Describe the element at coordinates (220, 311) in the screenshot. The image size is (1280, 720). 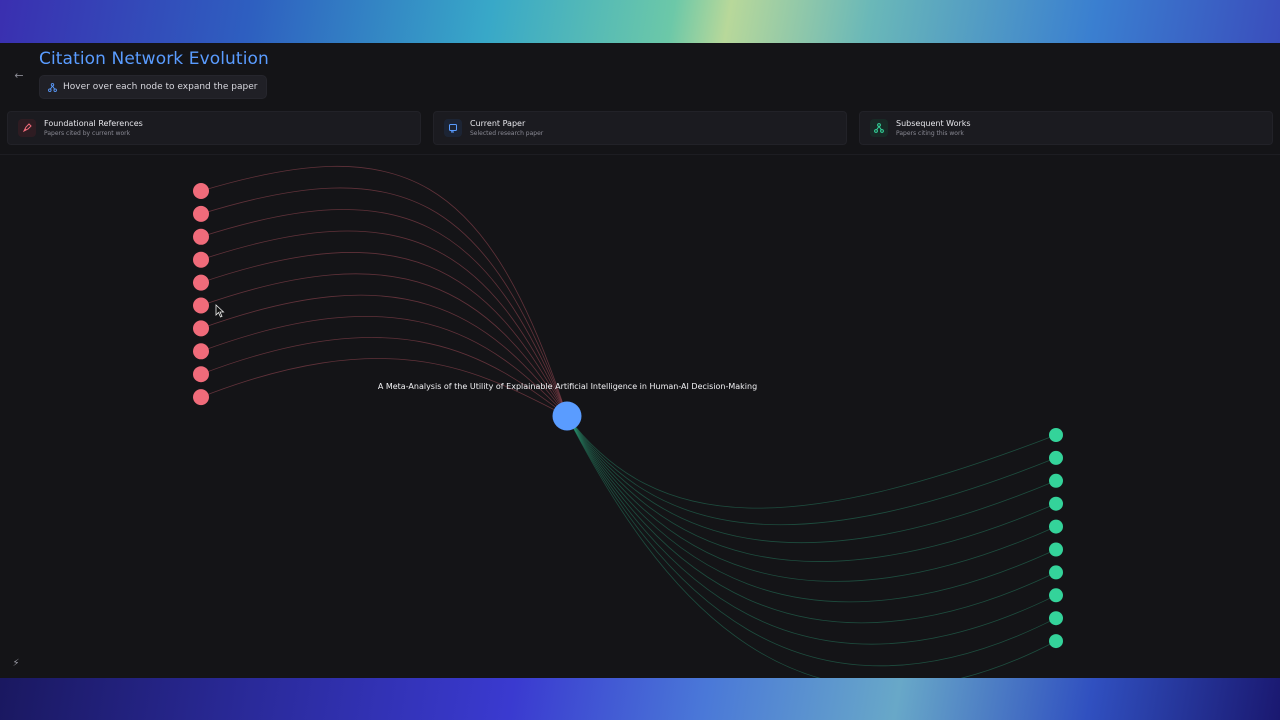
I see `mouse-cursor-icon` at that location.